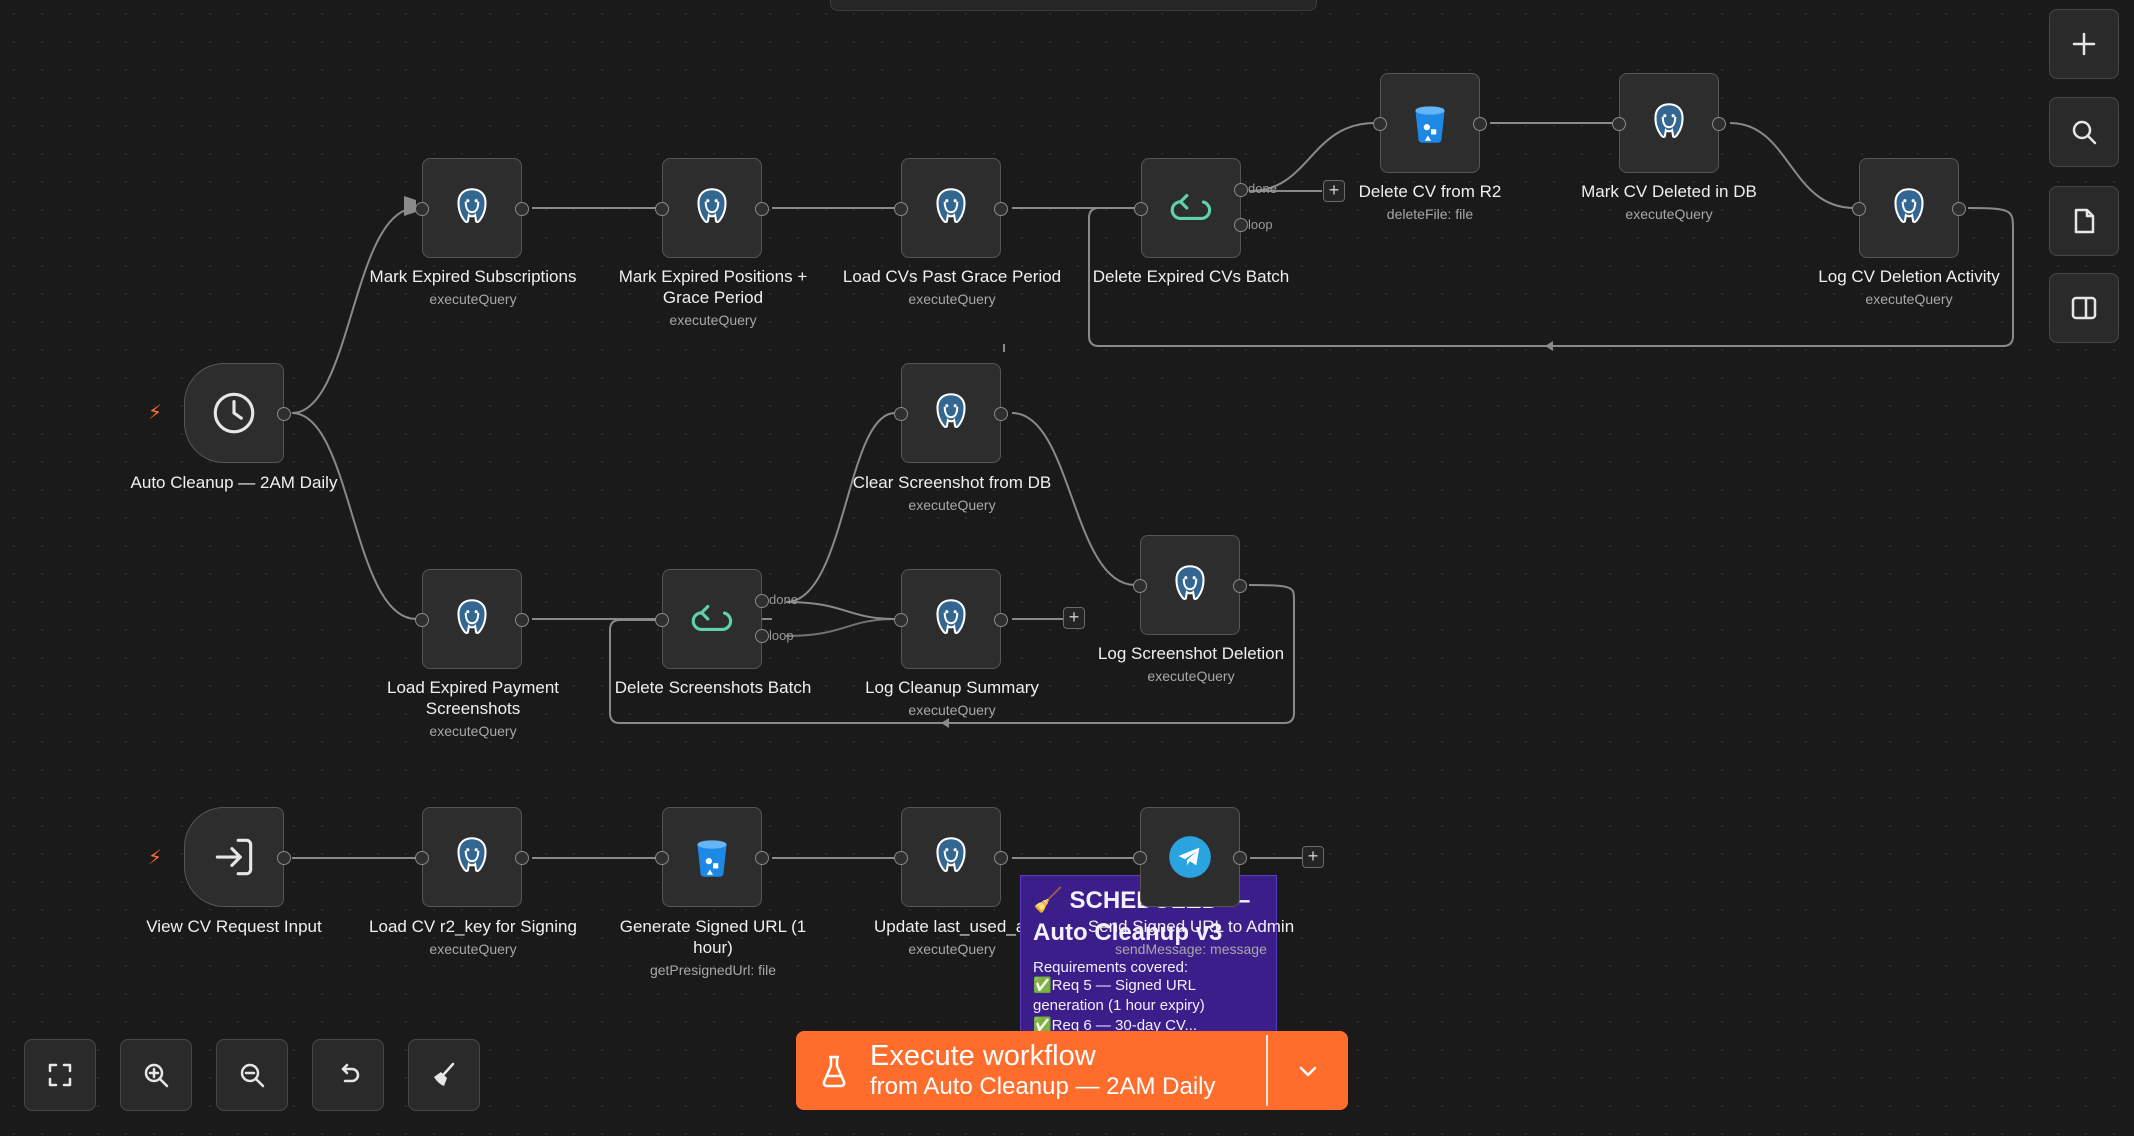 This screenshot has width=2134, height=1136. I want to click on zoom-in-button, so click(156, 1075).